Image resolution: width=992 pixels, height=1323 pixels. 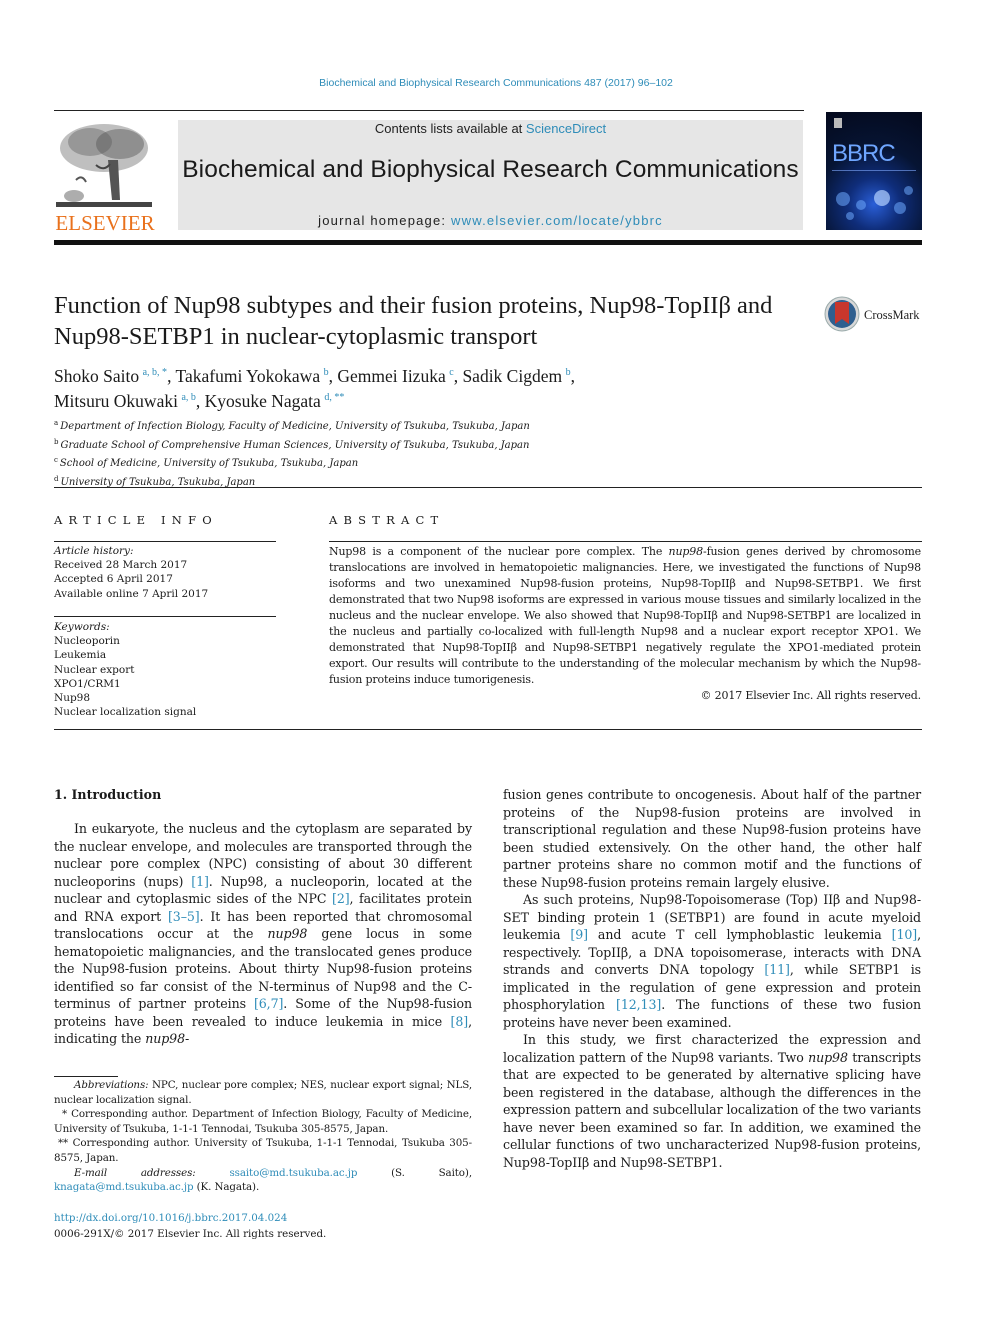 What do you see at coordinates (414, 1172) in the screenshot?
I see `email-owner: (S. Saito),` at bounding box center [414, 1172].